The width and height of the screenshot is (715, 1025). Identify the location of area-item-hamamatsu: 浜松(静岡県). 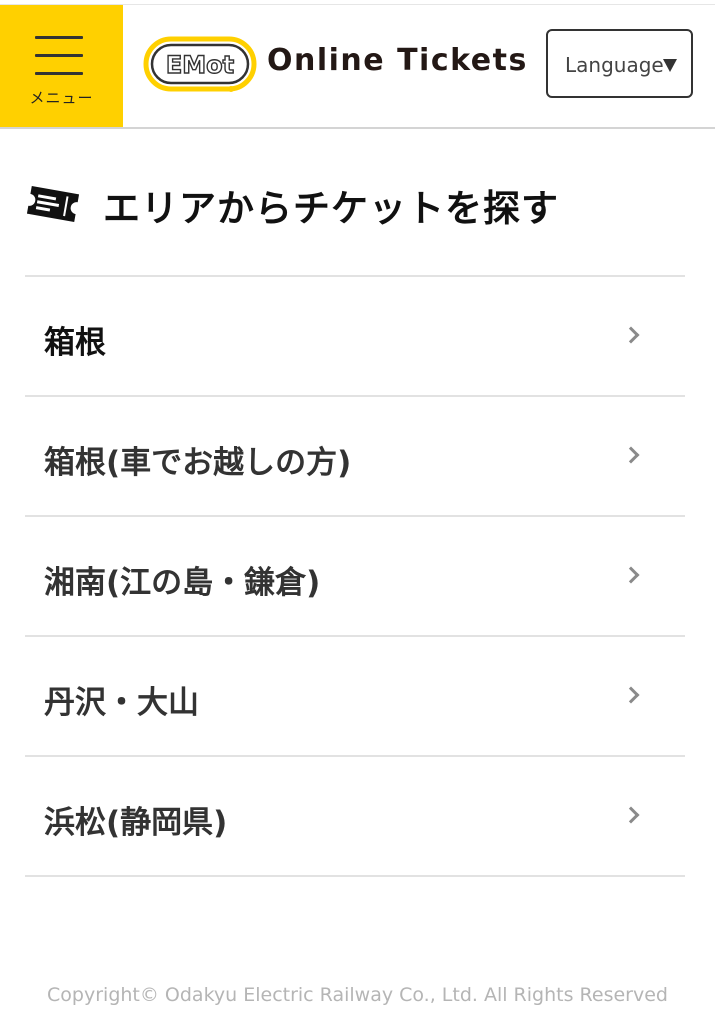
(355, 817).